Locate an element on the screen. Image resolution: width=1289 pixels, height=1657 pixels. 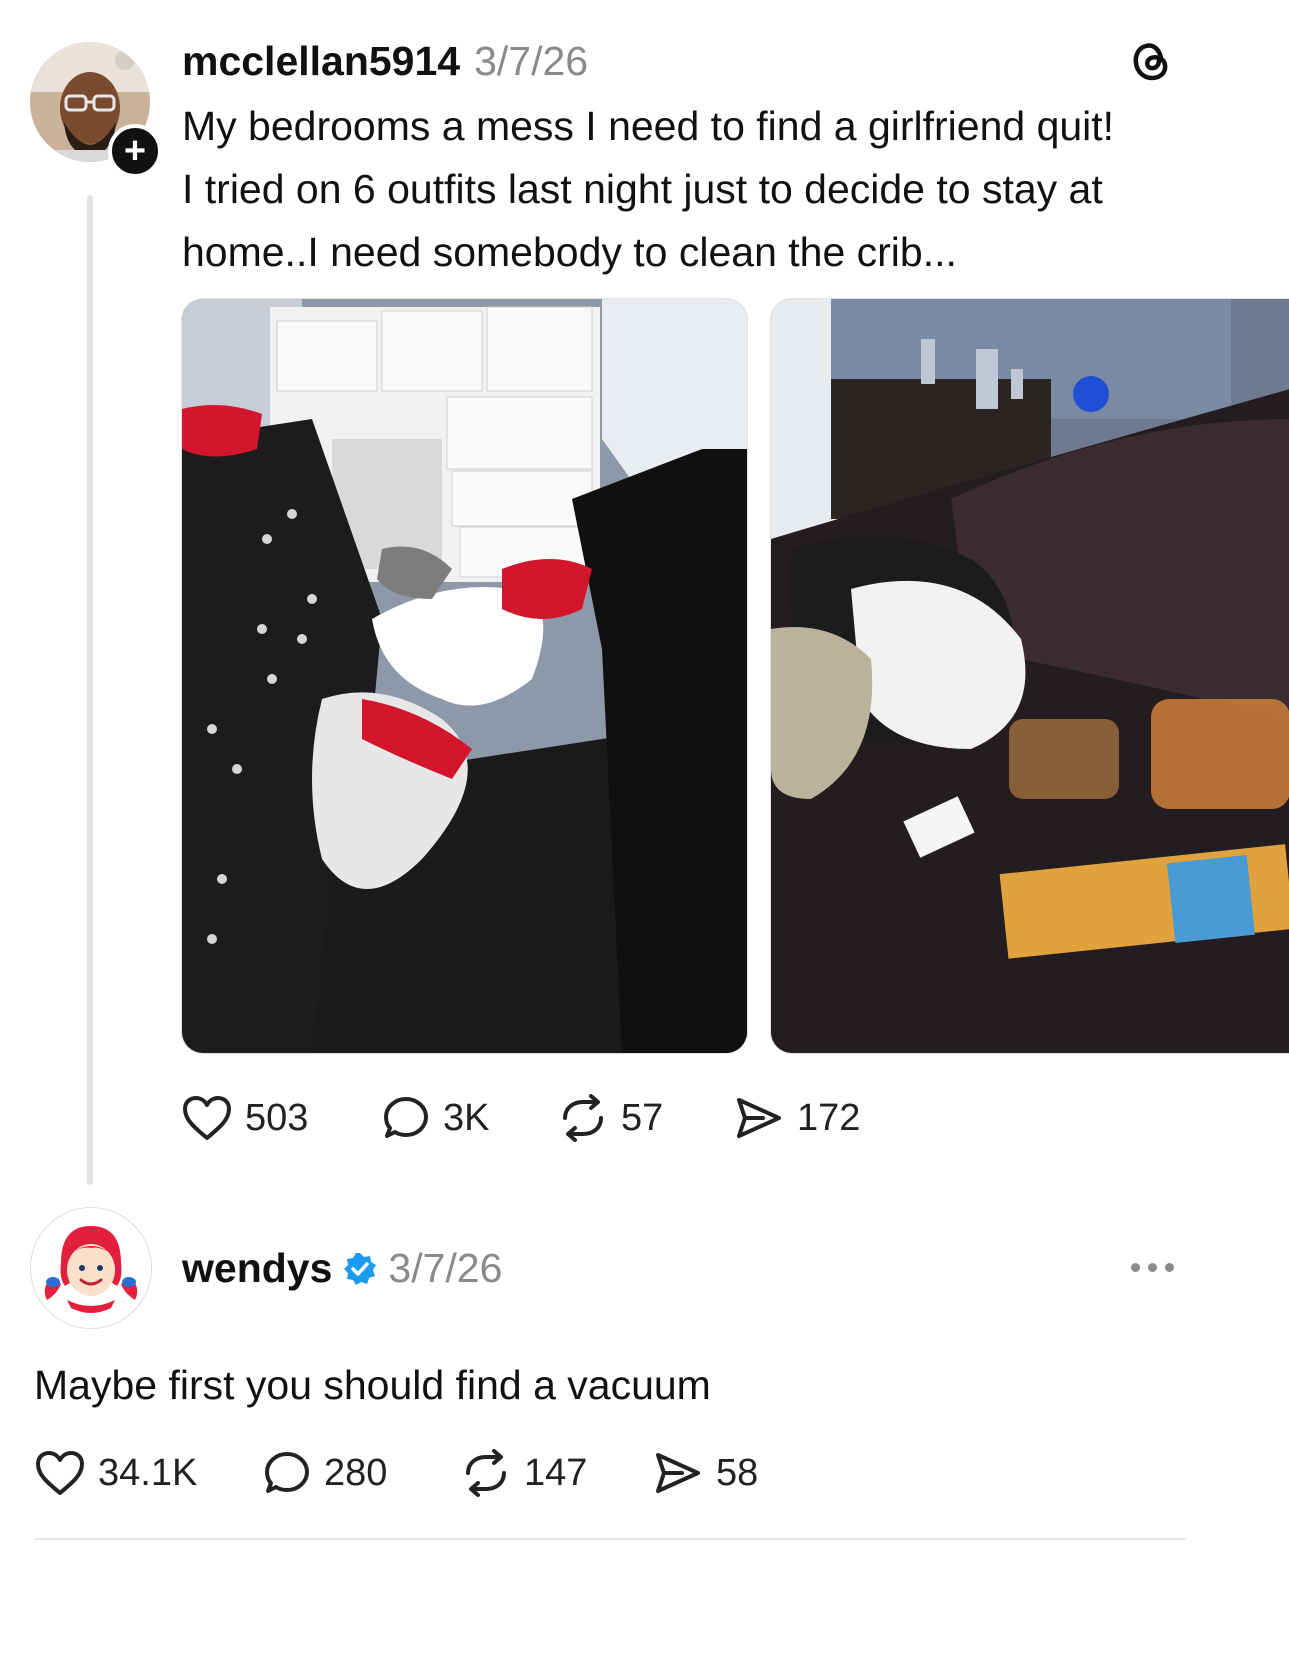
repost-action: 57 is located at coordinates (645, 1118).